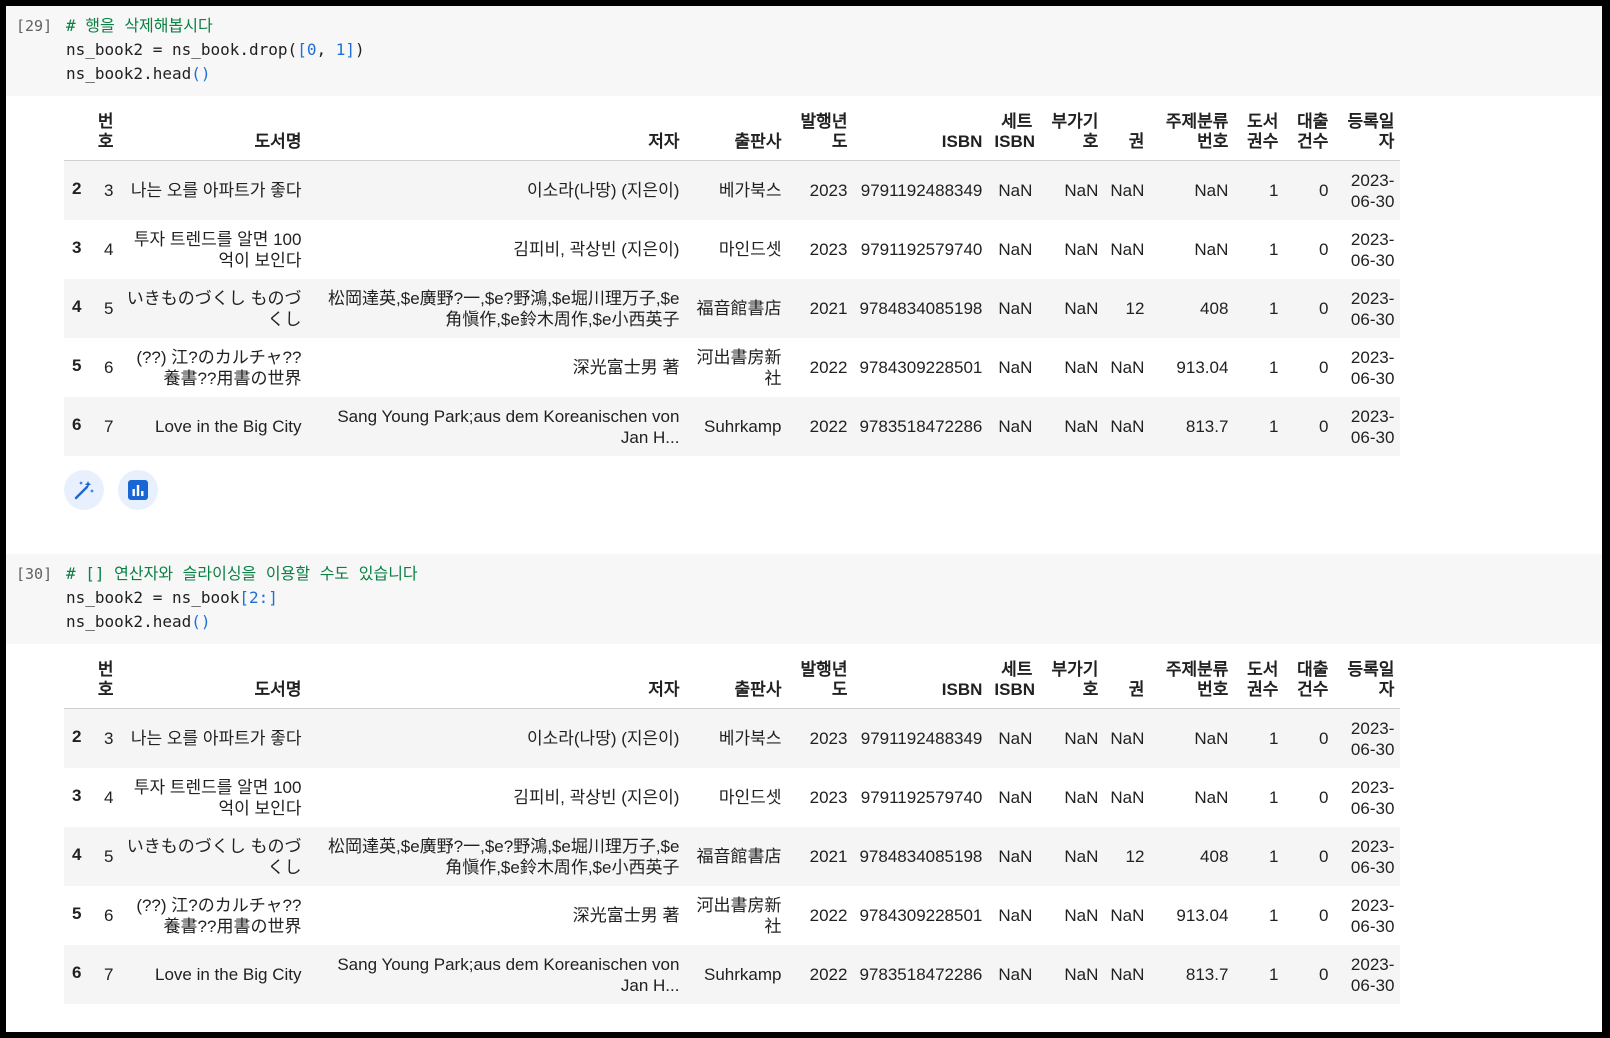  Describe the element at coordinates (172, 597) in the screenshot. I see `code-line: ns_book2 = ns_book[2:]` at that location.